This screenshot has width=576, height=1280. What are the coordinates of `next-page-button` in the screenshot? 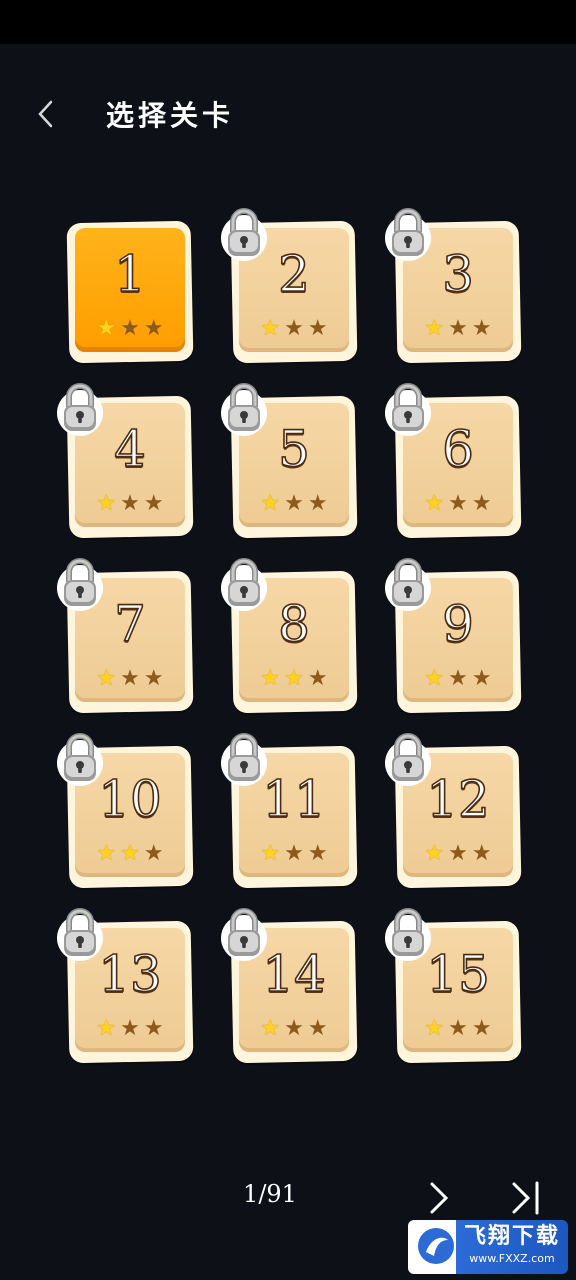 It's located at (440, 1198).